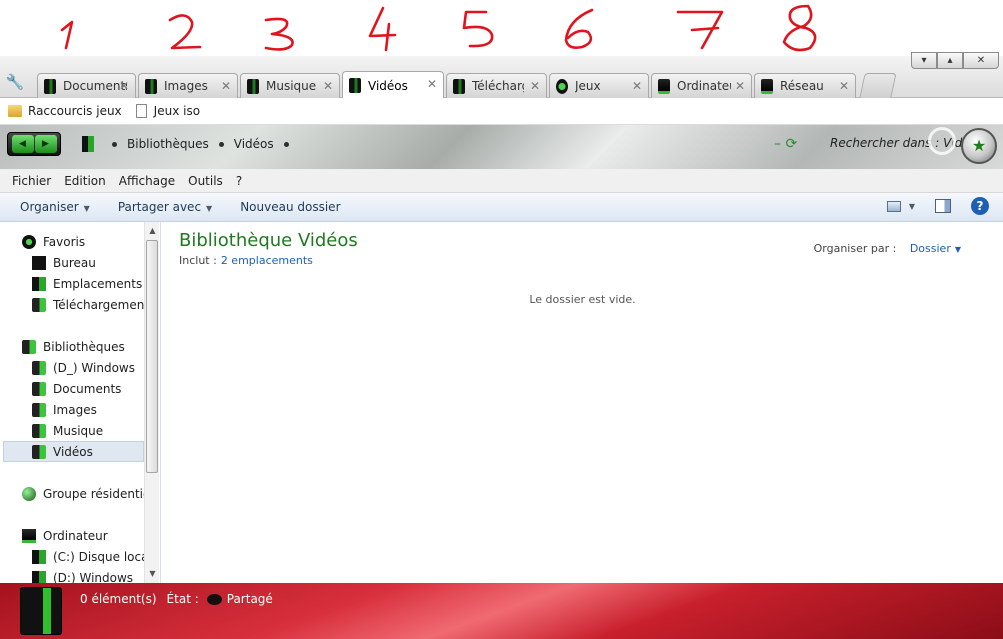  I want to click on menu-outils: Outils, so click(205, 181).